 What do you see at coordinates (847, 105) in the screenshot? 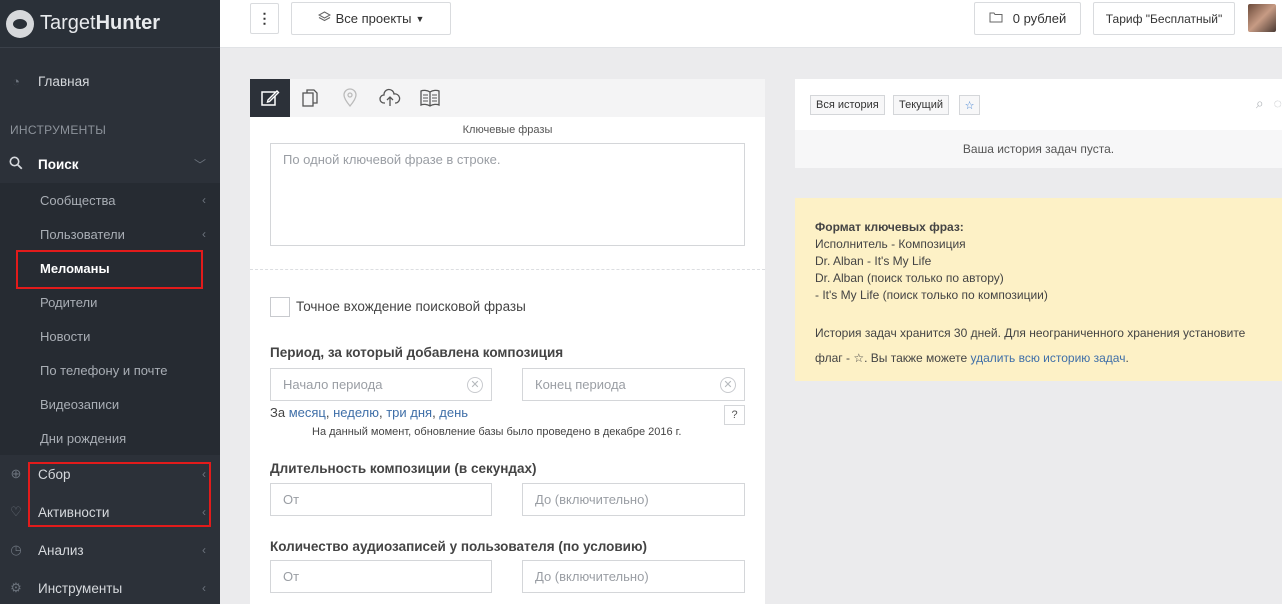
I see `filter-all-history: Вся история` at bounding box center [847, 105].